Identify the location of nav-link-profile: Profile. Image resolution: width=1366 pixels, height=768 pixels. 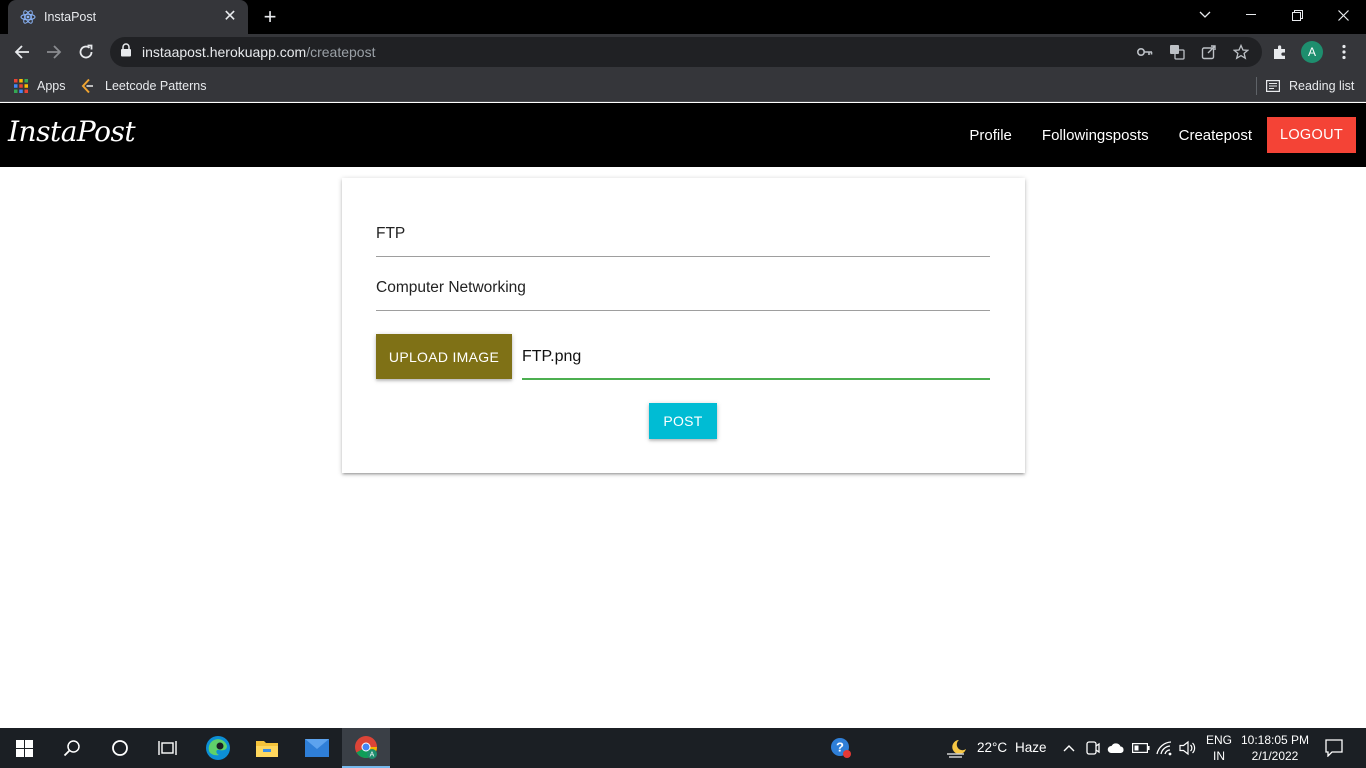
(990, 135).